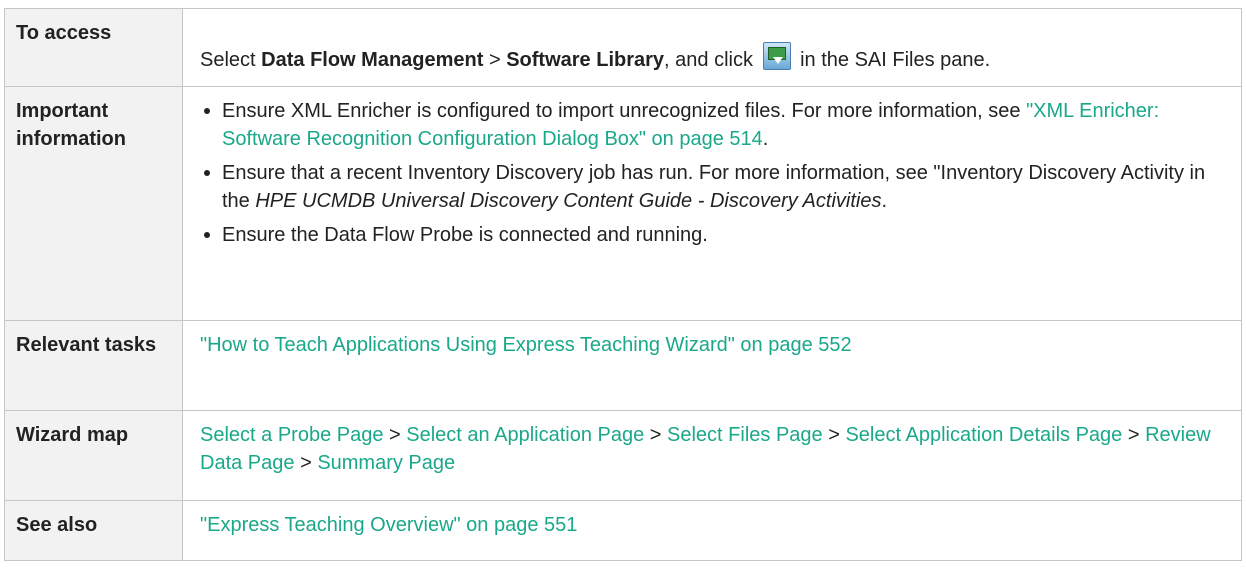 The height and width of the screenshot is (569, 1246). I want to click on text: Select, so click(231, 60).